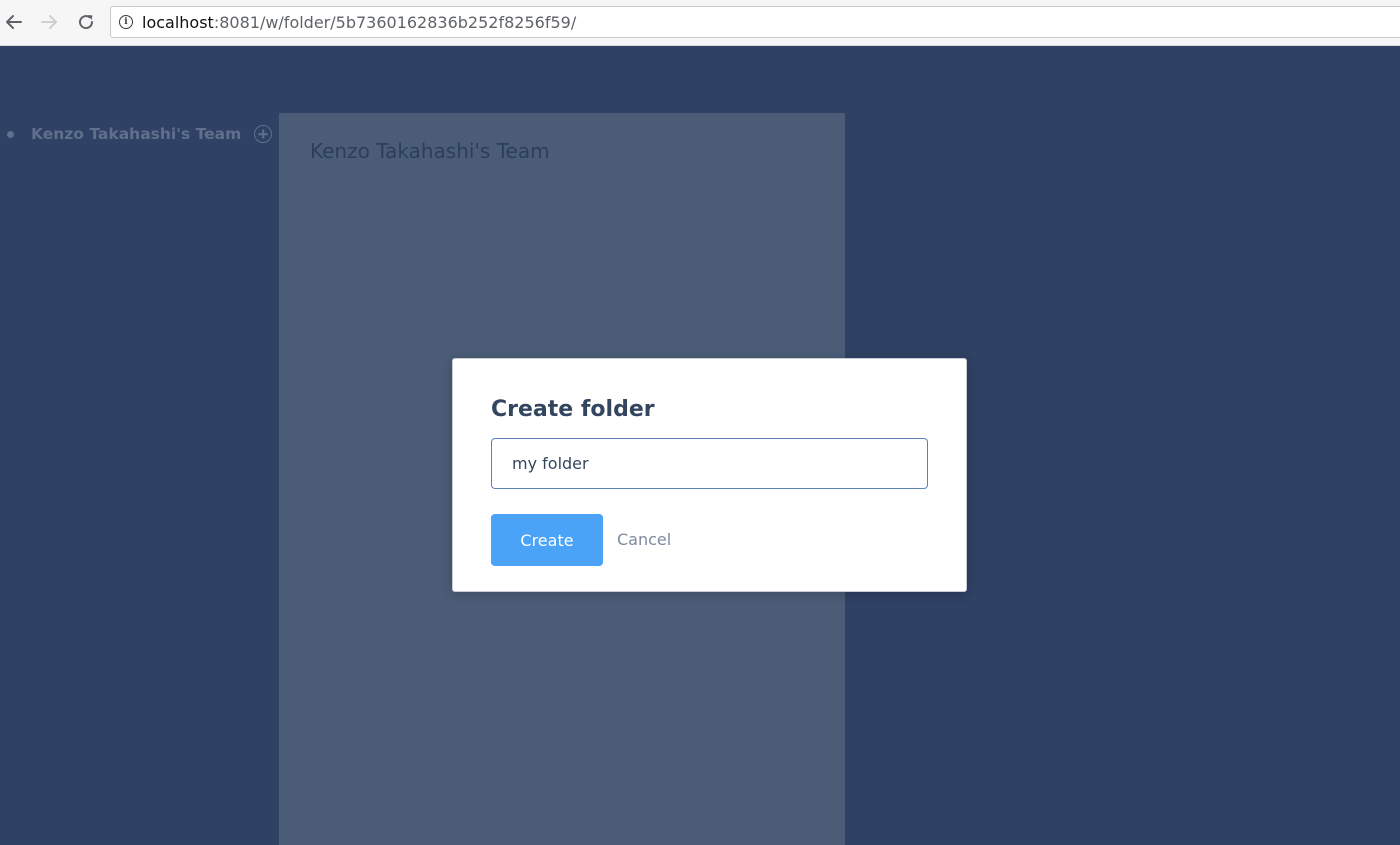 The height and width of the screenshot is (845, 1400). What do you see at coordinates (709, 463) in the screenshot?
I see `folder-name-input` at bounding box center [709, 463].